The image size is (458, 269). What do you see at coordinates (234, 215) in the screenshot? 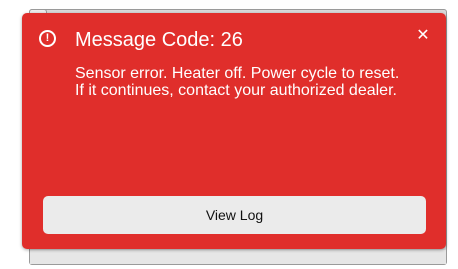
I see `view-log-button: View Log` at bounding box center [234, 215].